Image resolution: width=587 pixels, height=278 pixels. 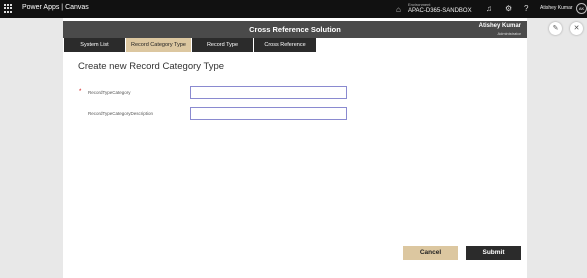 I want to click on tab-record-type: Record Type, so click(x=222, y=45).